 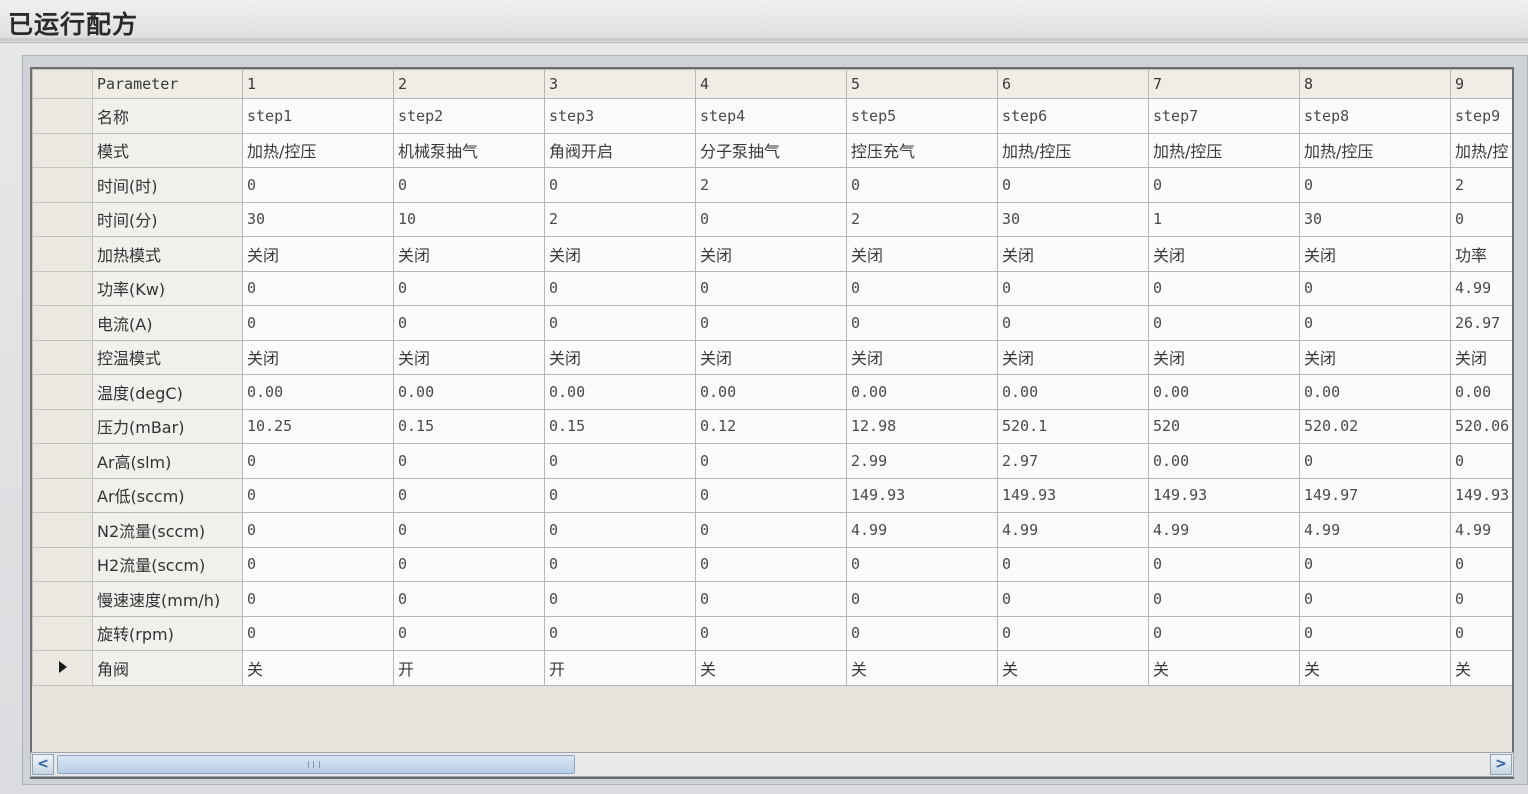 I want to click on column-header-4: 4, so click(x=771, y=84).